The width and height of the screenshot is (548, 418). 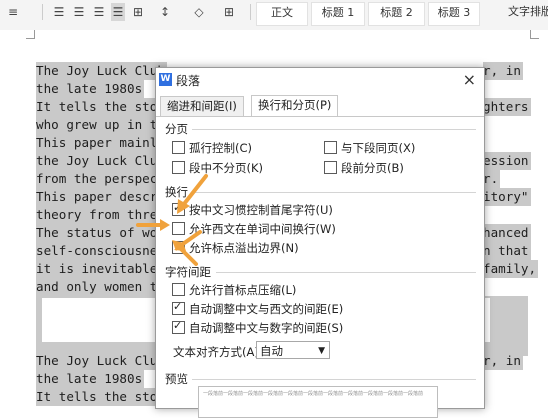 I want to click on doc-line: family,, so click(x=511, y=269).